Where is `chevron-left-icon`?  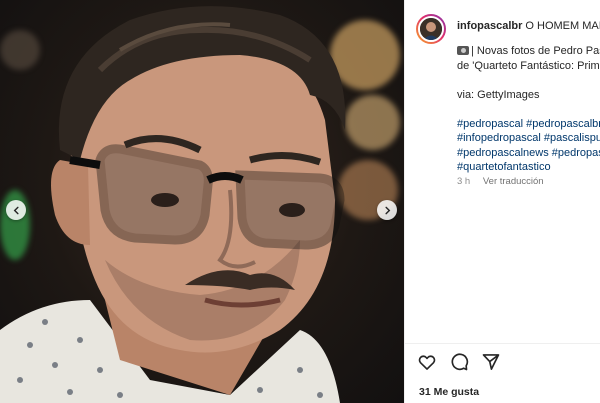
chevron-left-icon is located at coordinates (16, 210).